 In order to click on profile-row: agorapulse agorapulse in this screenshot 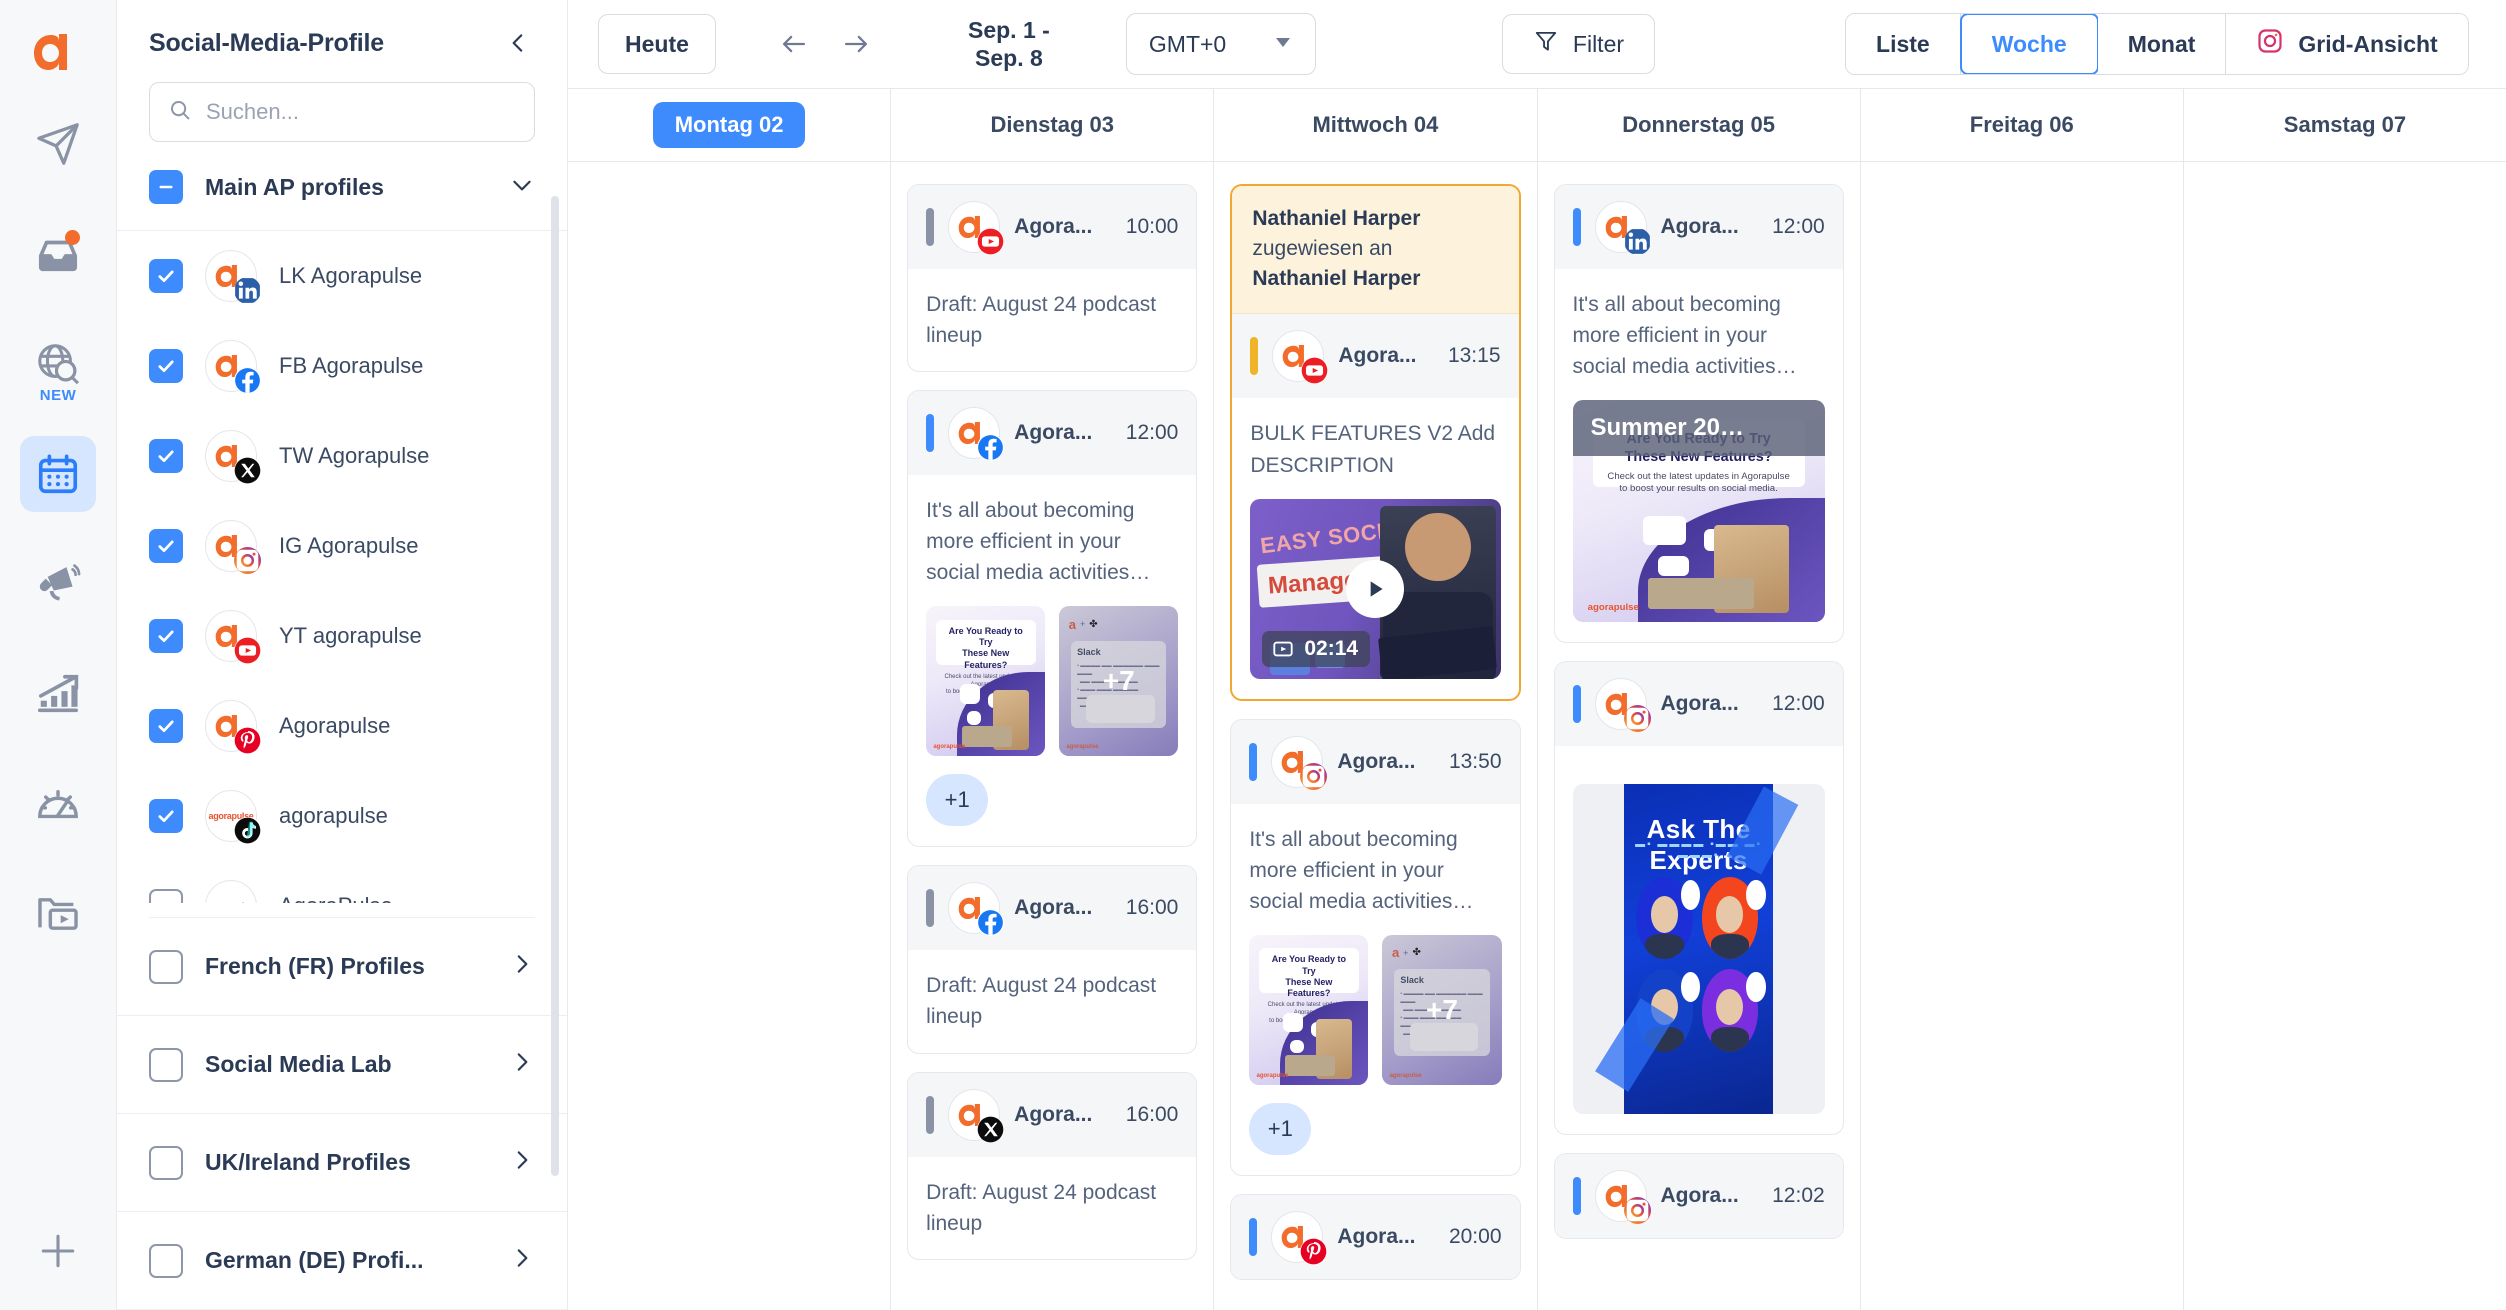, I will do `click(342, 816)`.